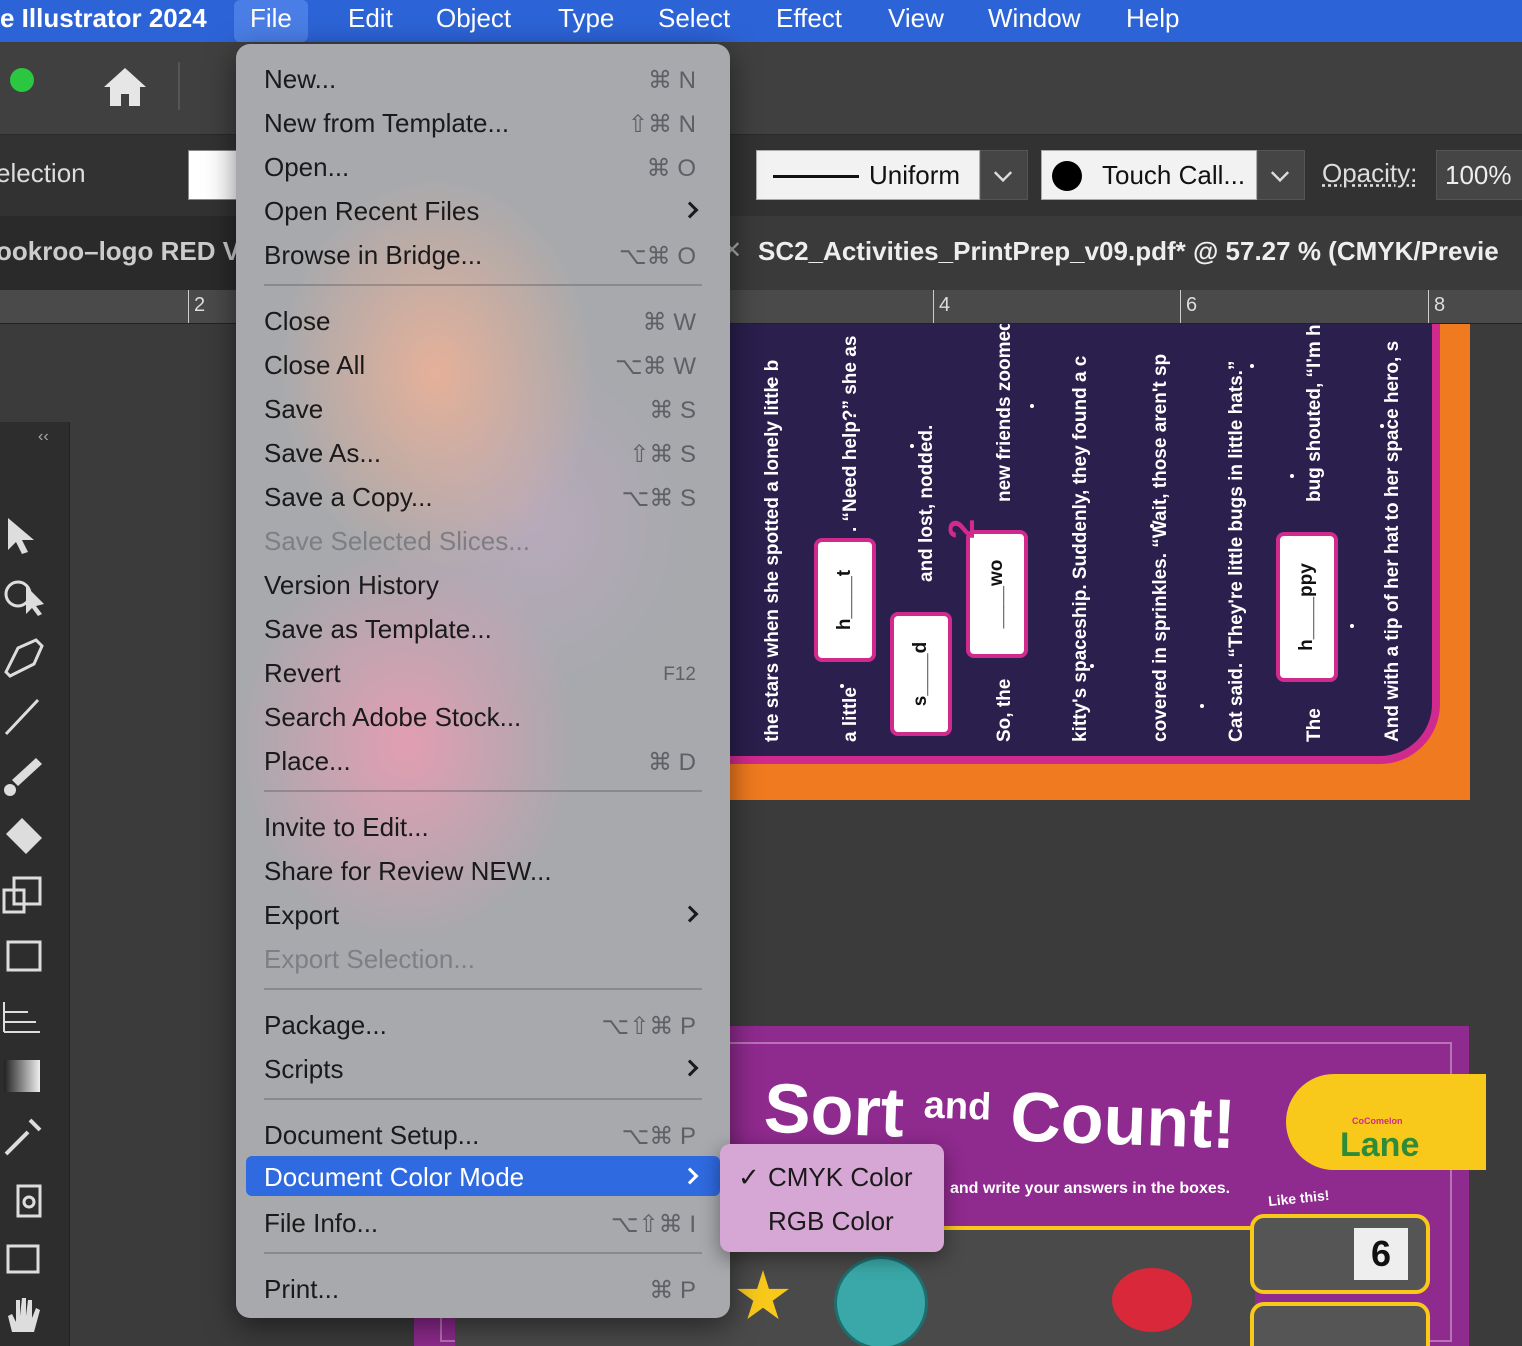  Describe the element at coordinates (483, 496) in the screenshot. I see `menu-item-save-copy: Save a Copy... ⌥⌘ S` at that location.